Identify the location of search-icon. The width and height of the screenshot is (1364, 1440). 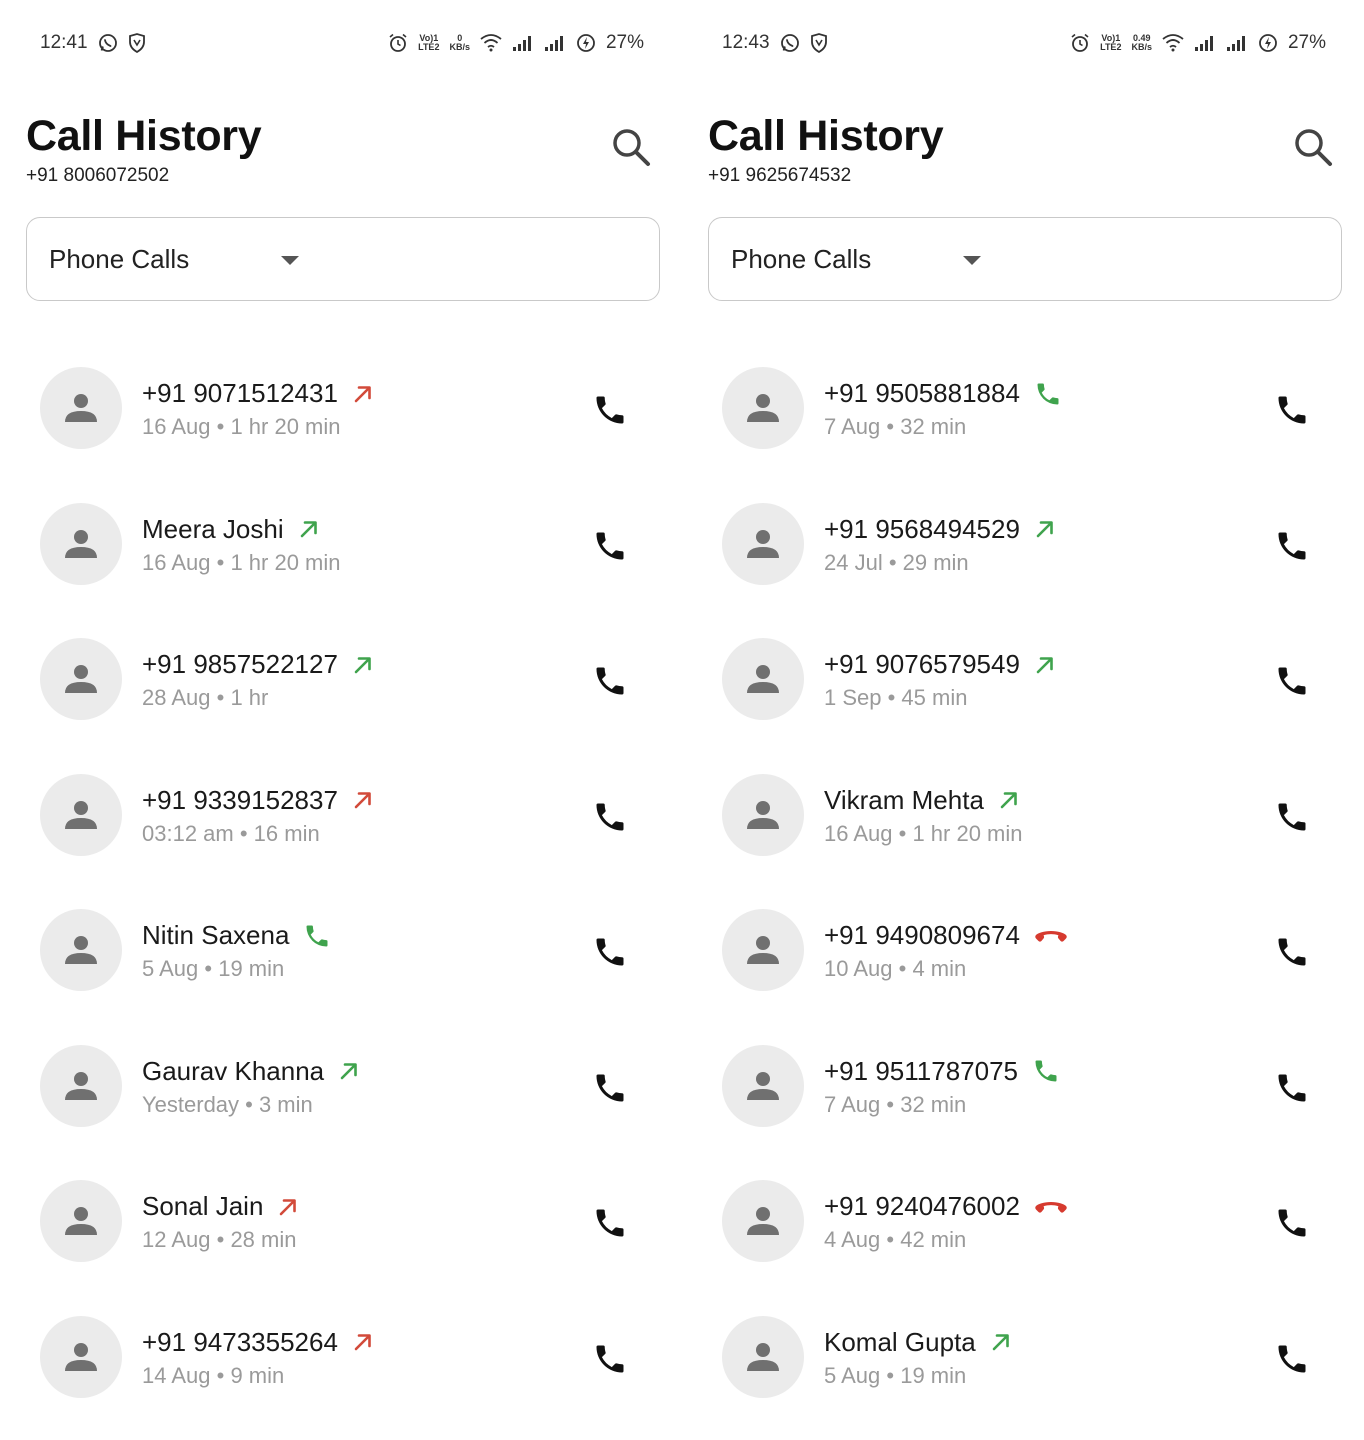
(631, 147).